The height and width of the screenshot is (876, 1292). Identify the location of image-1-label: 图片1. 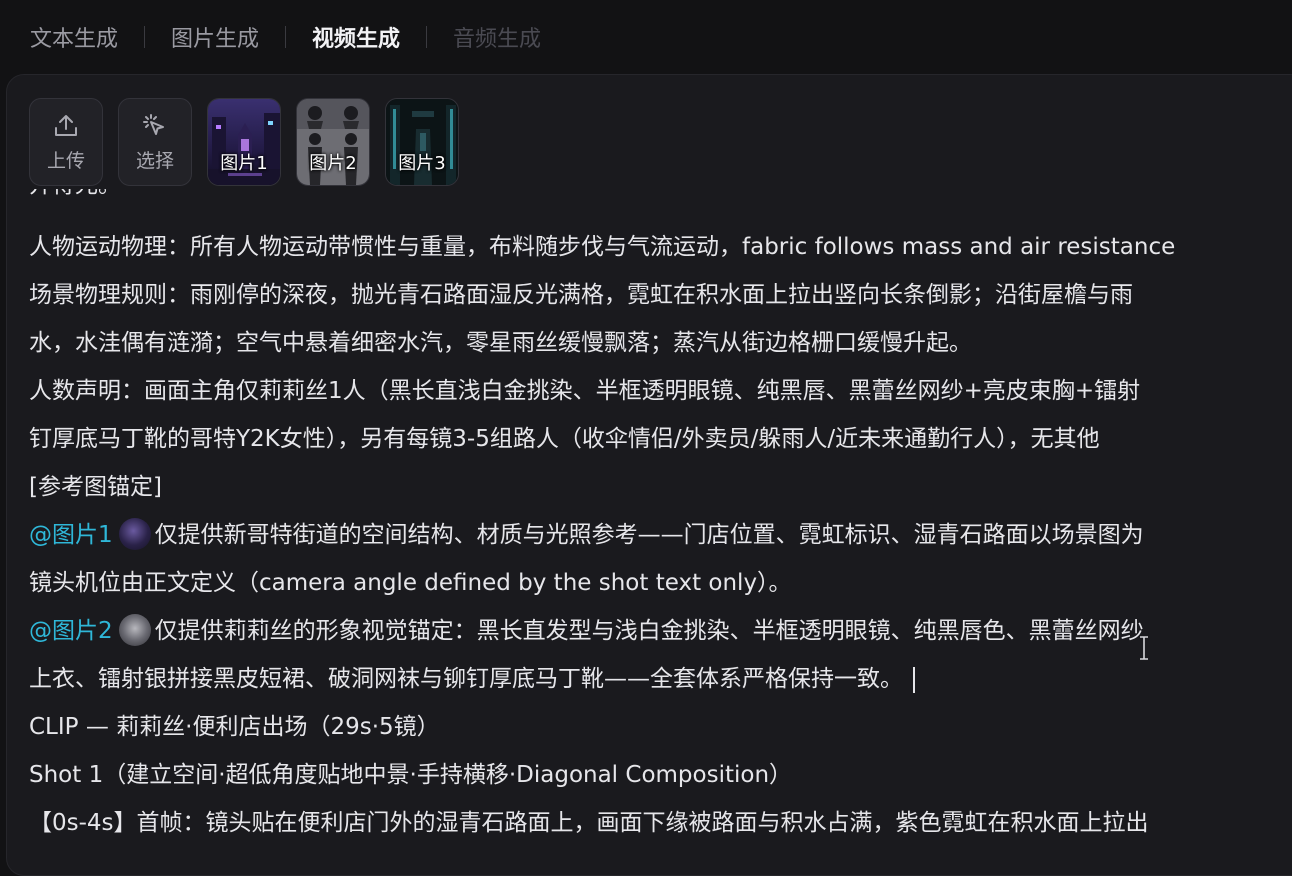
(244, 163).